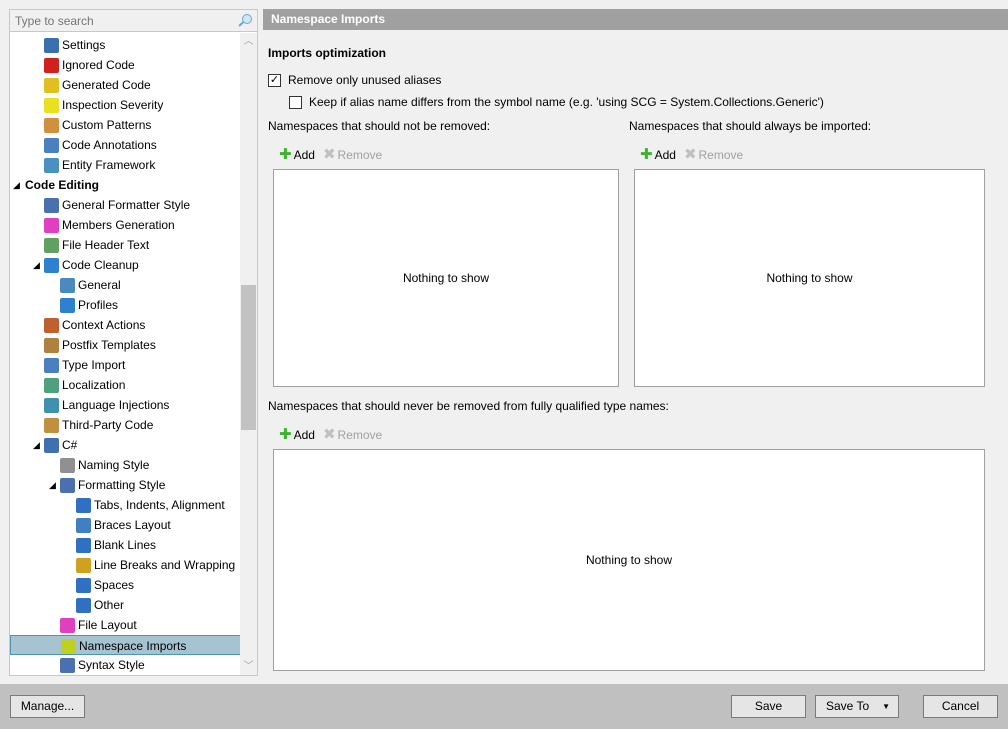 This screenshot has width=1008, height=729. I want to click on tree-item: Context Actions, so click(125, 325).